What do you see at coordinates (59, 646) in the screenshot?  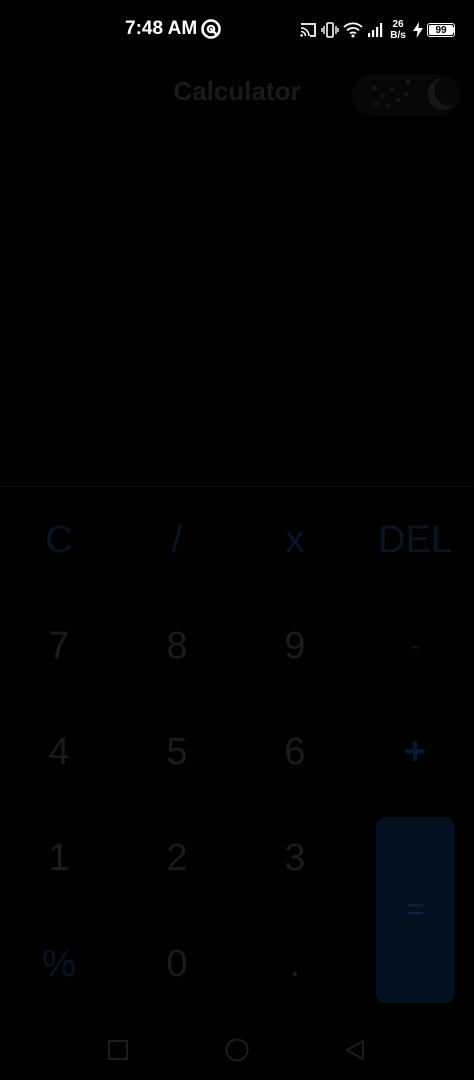 I see `digit-7-button: 7` at bounding box center [59, 646].